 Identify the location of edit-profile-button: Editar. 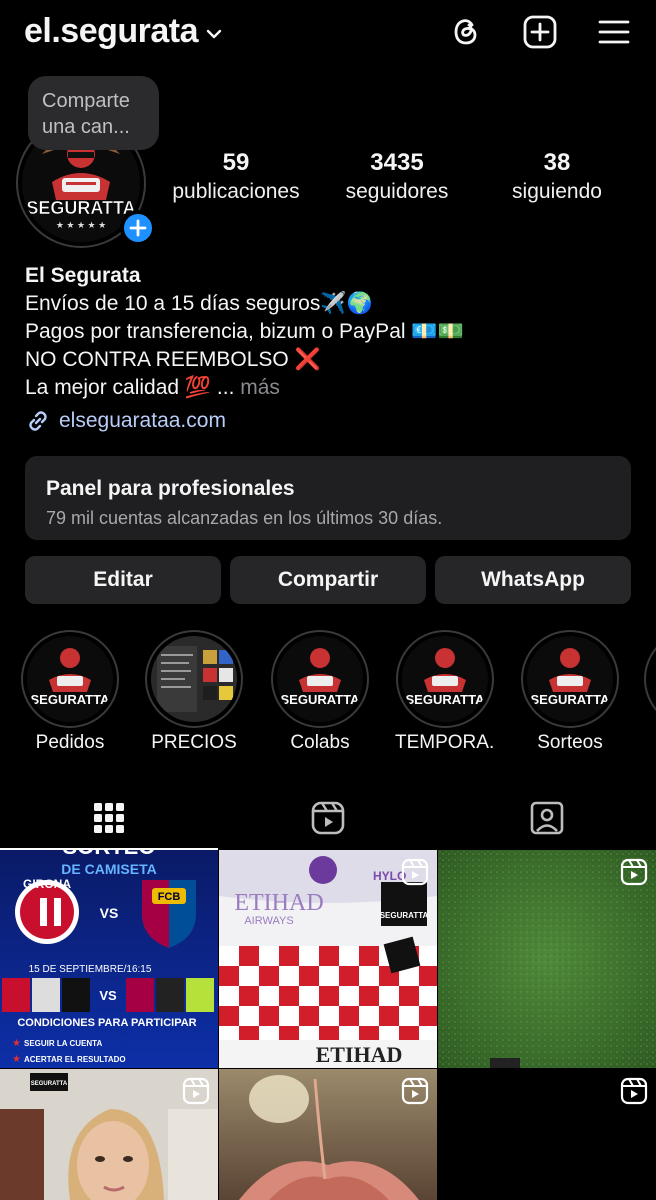
(123, 580).